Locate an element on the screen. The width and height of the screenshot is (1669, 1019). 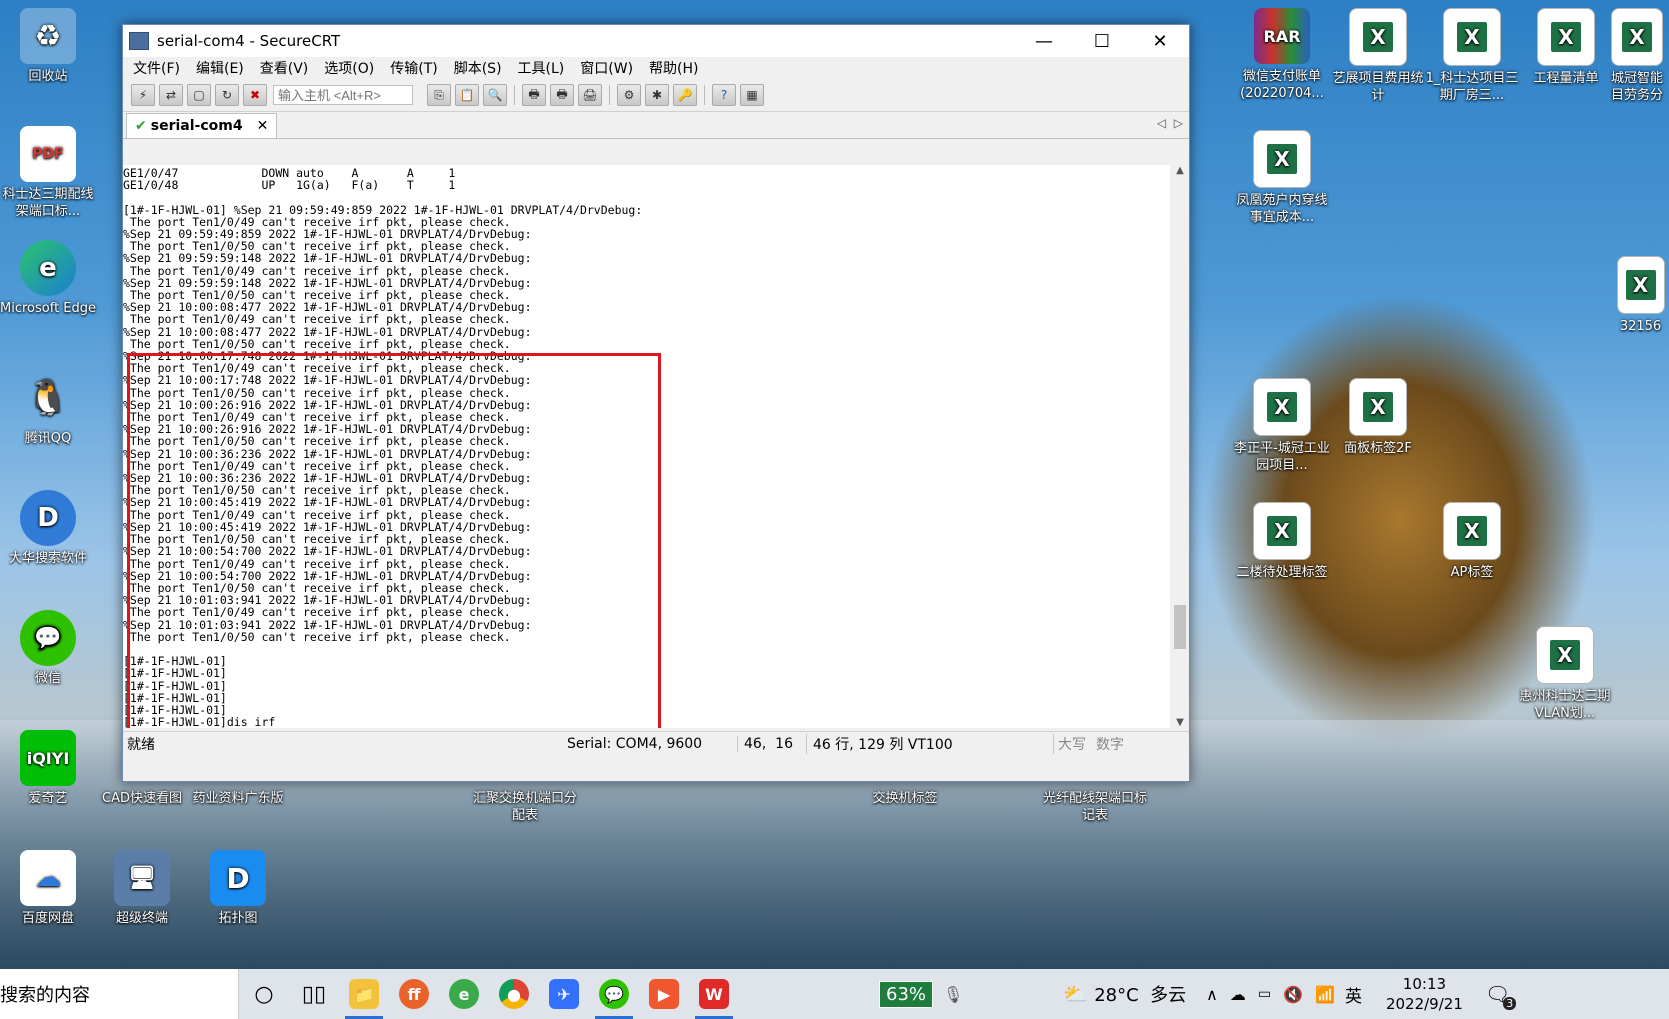
print-screen-icon: 🖶 is located at coordinates (534, 95).